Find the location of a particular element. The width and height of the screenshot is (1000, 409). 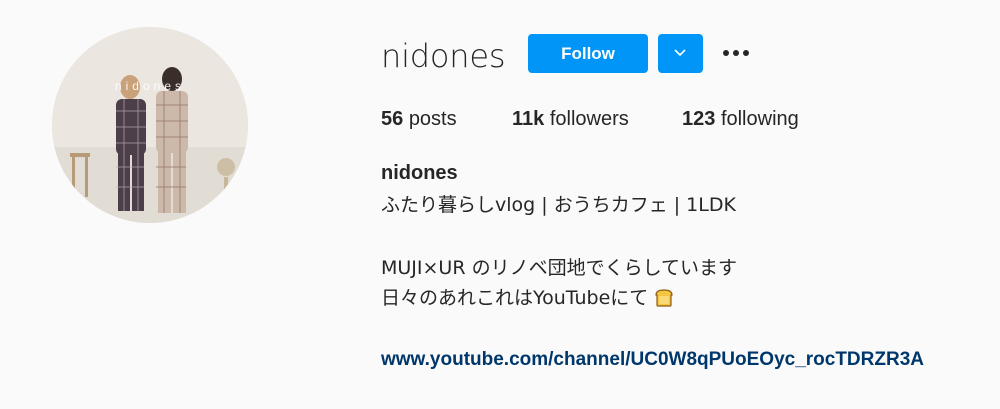

profile-username: nidones is located at coordinates (443, 56).